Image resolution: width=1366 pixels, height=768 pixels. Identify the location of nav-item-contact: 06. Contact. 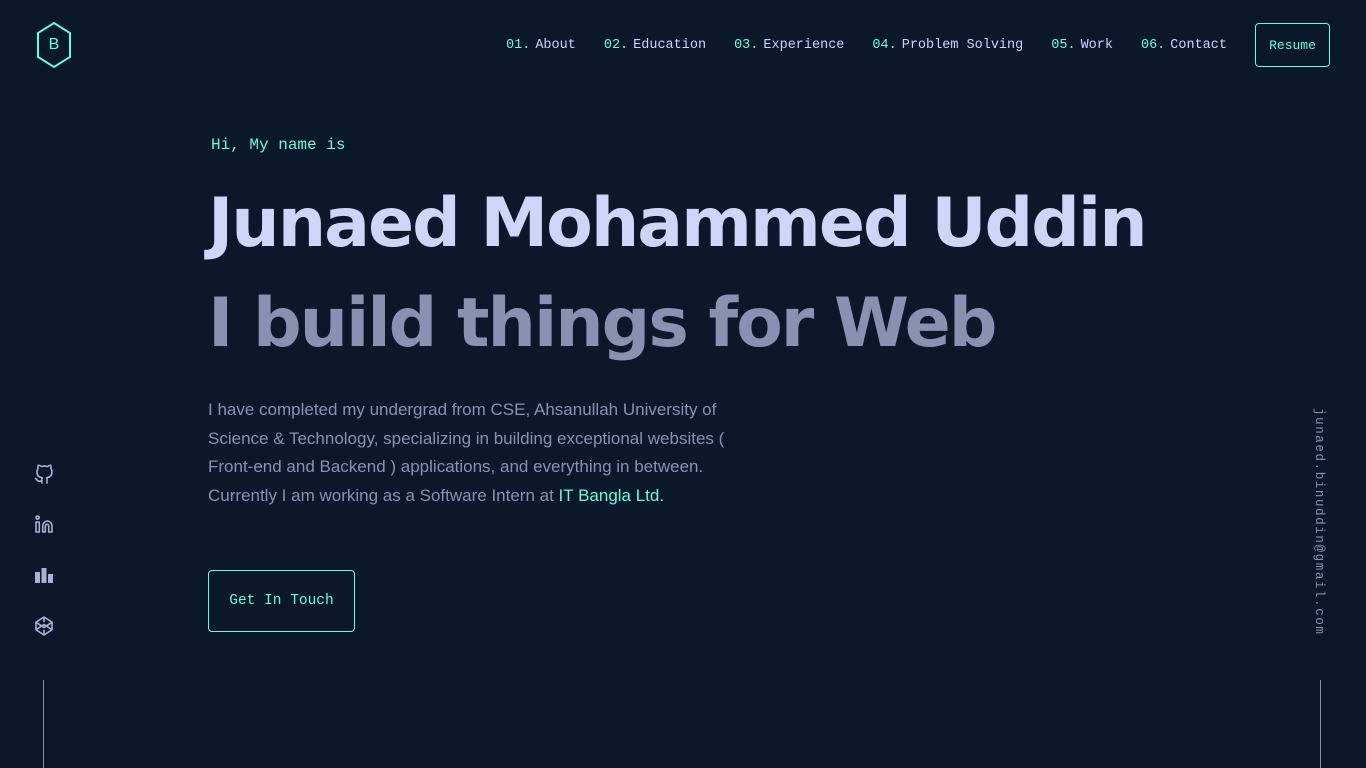
(1184, 45).